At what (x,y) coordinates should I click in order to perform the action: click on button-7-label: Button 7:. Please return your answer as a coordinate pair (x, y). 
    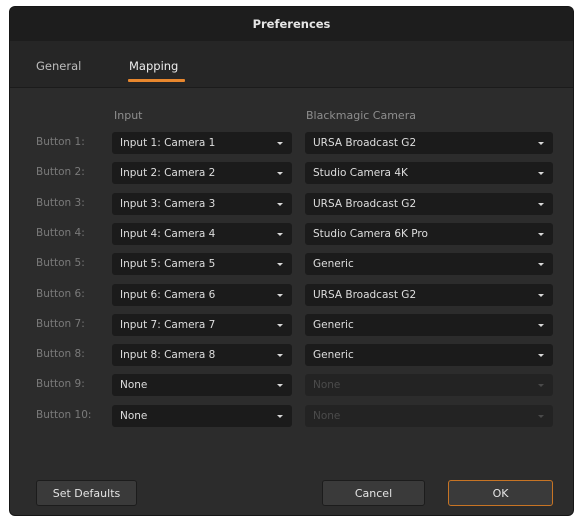
    Looking at the image, I should click on (60, 324).